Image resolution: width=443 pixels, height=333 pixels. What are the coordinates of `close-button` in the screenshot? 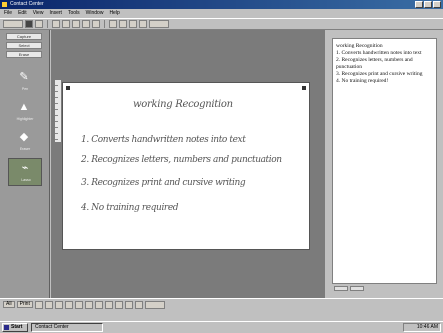 It's located at (437, 4).